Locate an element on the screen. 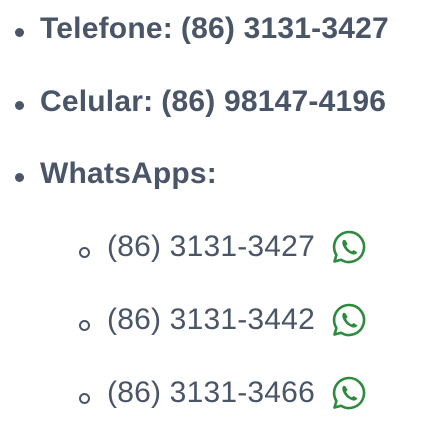 The image size is (432, 442). whatsapps-line: WhatsApps: is located at coordinates (128, 174).